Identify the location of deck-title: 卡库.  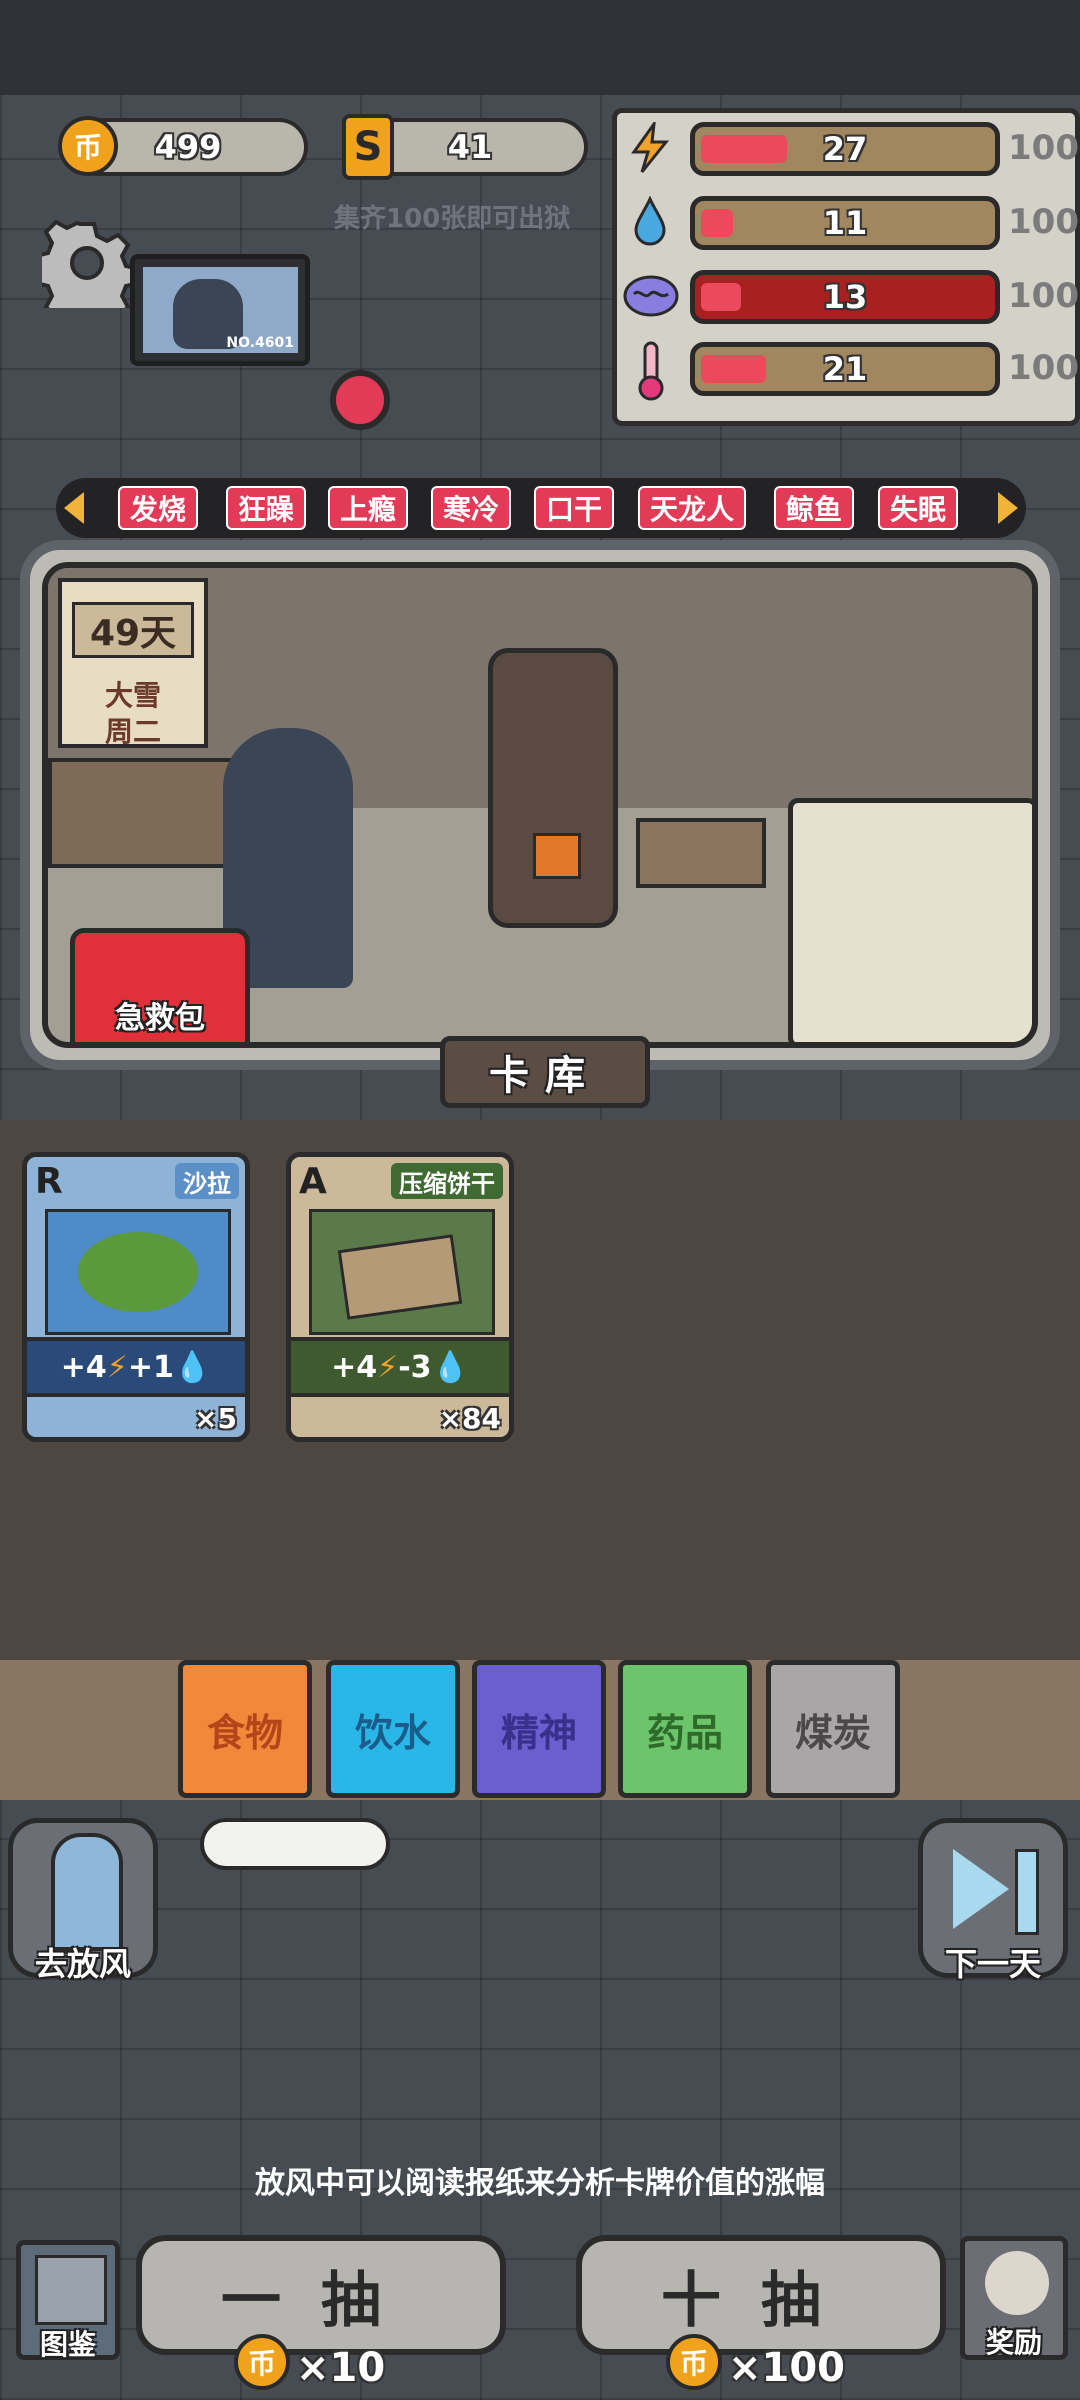
(545, 1072).